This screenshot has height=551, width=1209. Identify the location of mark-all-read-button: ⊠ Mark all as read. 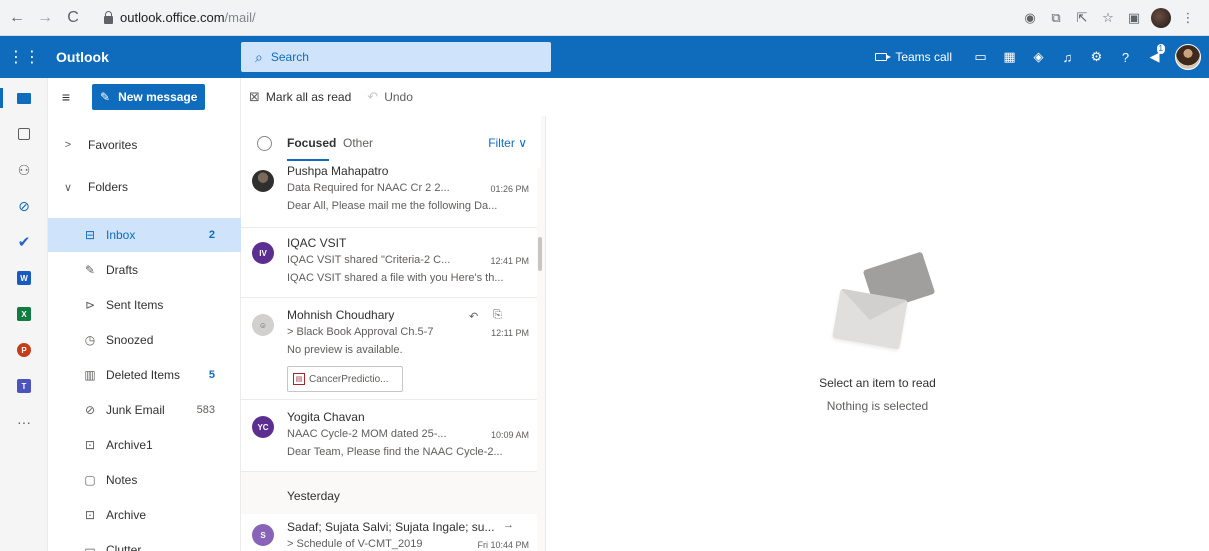
(300, 97).